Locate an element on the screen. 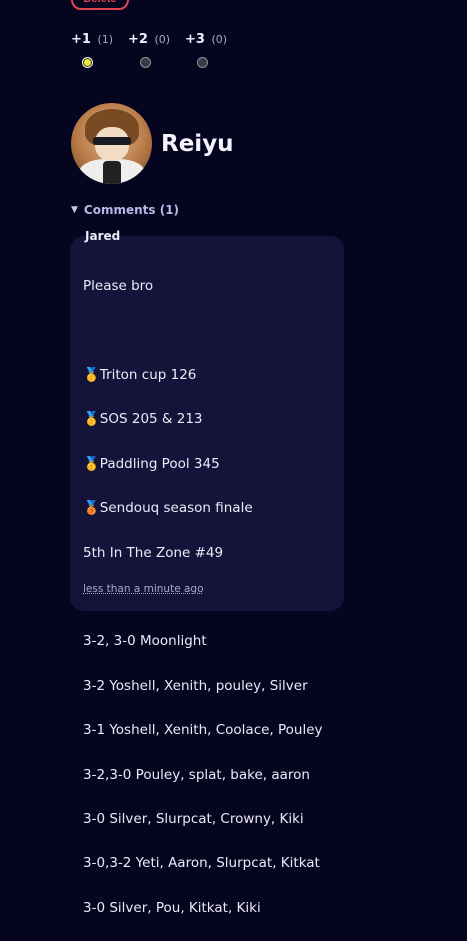  comment-line: 🥇Paddling Pool 345 is located at coordinates (151, 463).